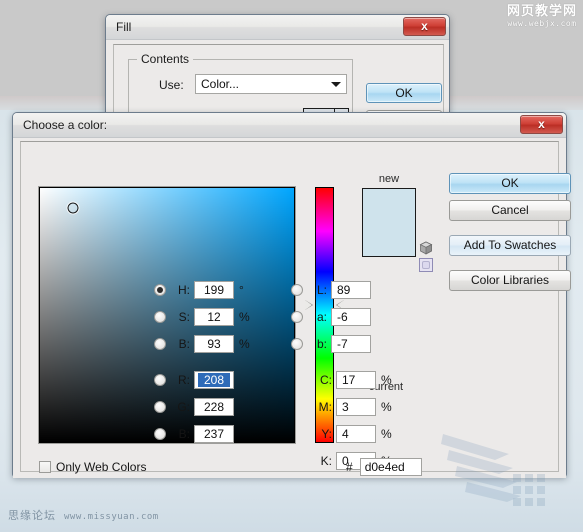 The height and width of the screenshot is (532, 583). I want to click on radio-hue, so click(160, 290).